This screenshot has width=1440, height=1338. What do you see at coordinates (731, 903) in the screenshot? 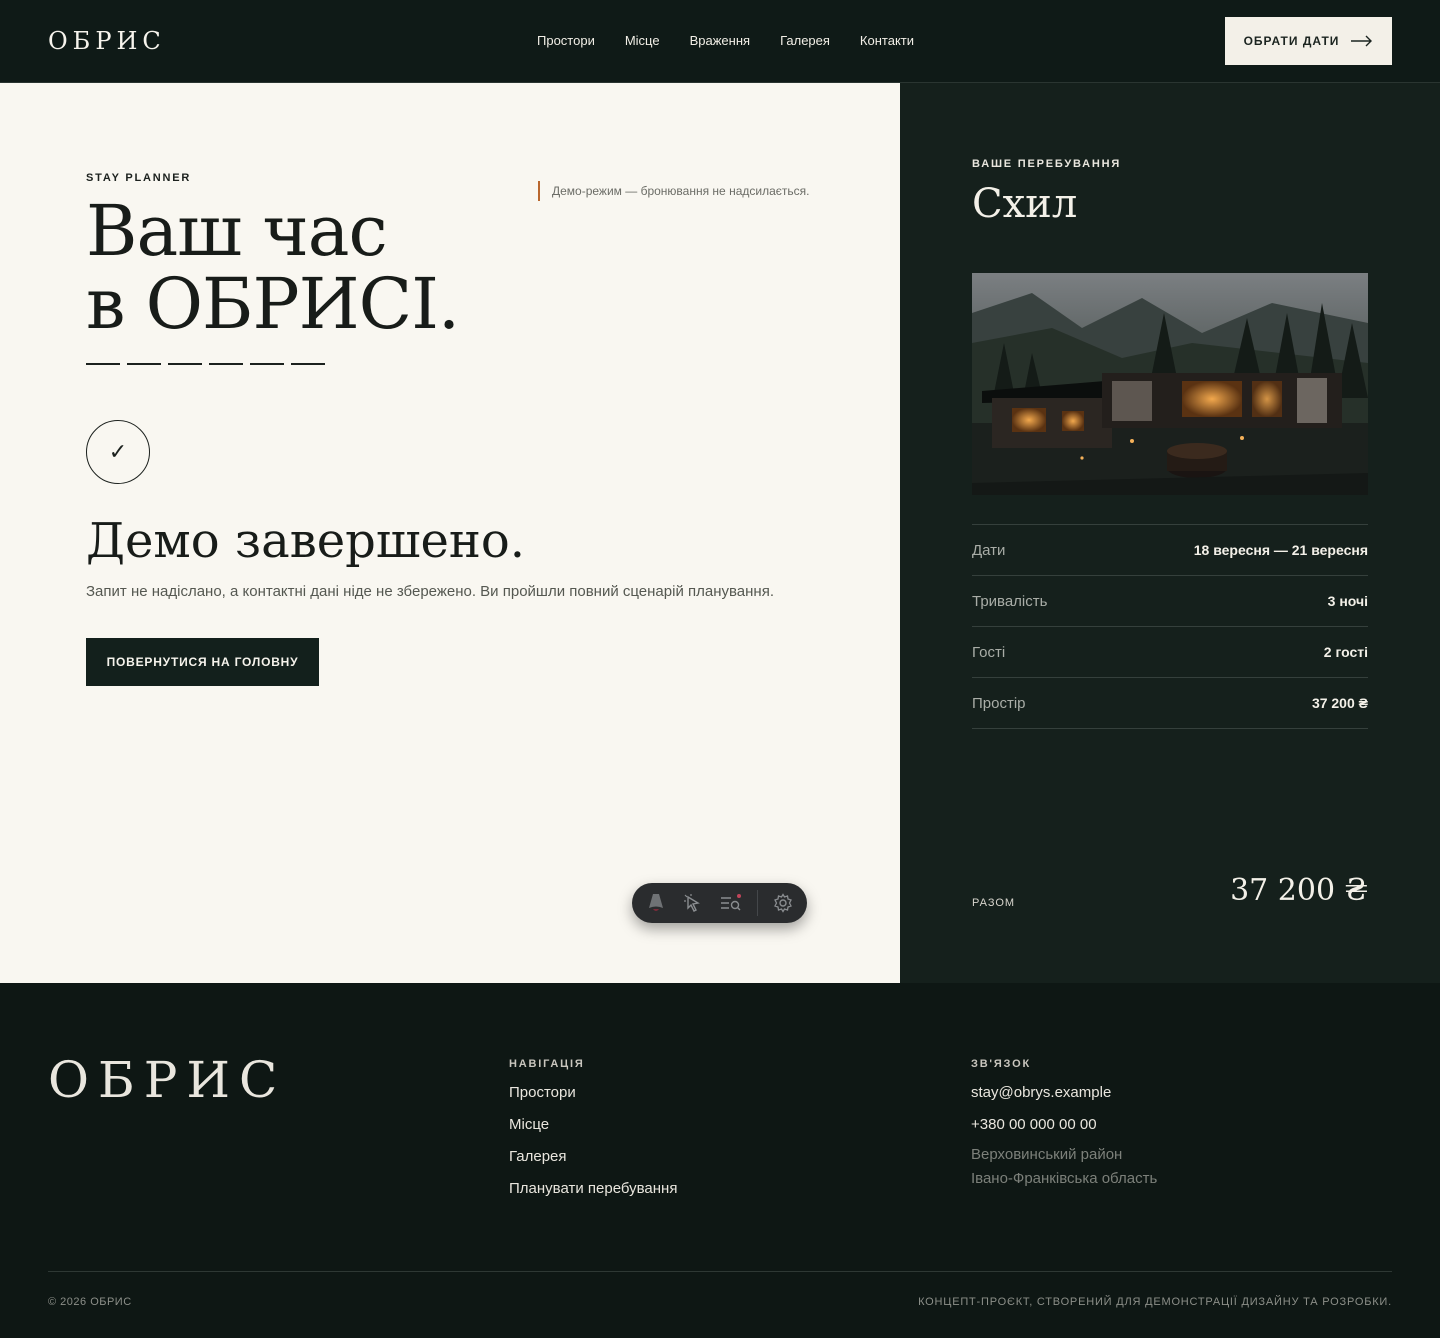
I see `search-list-icon` at bounding box center [731, 903].